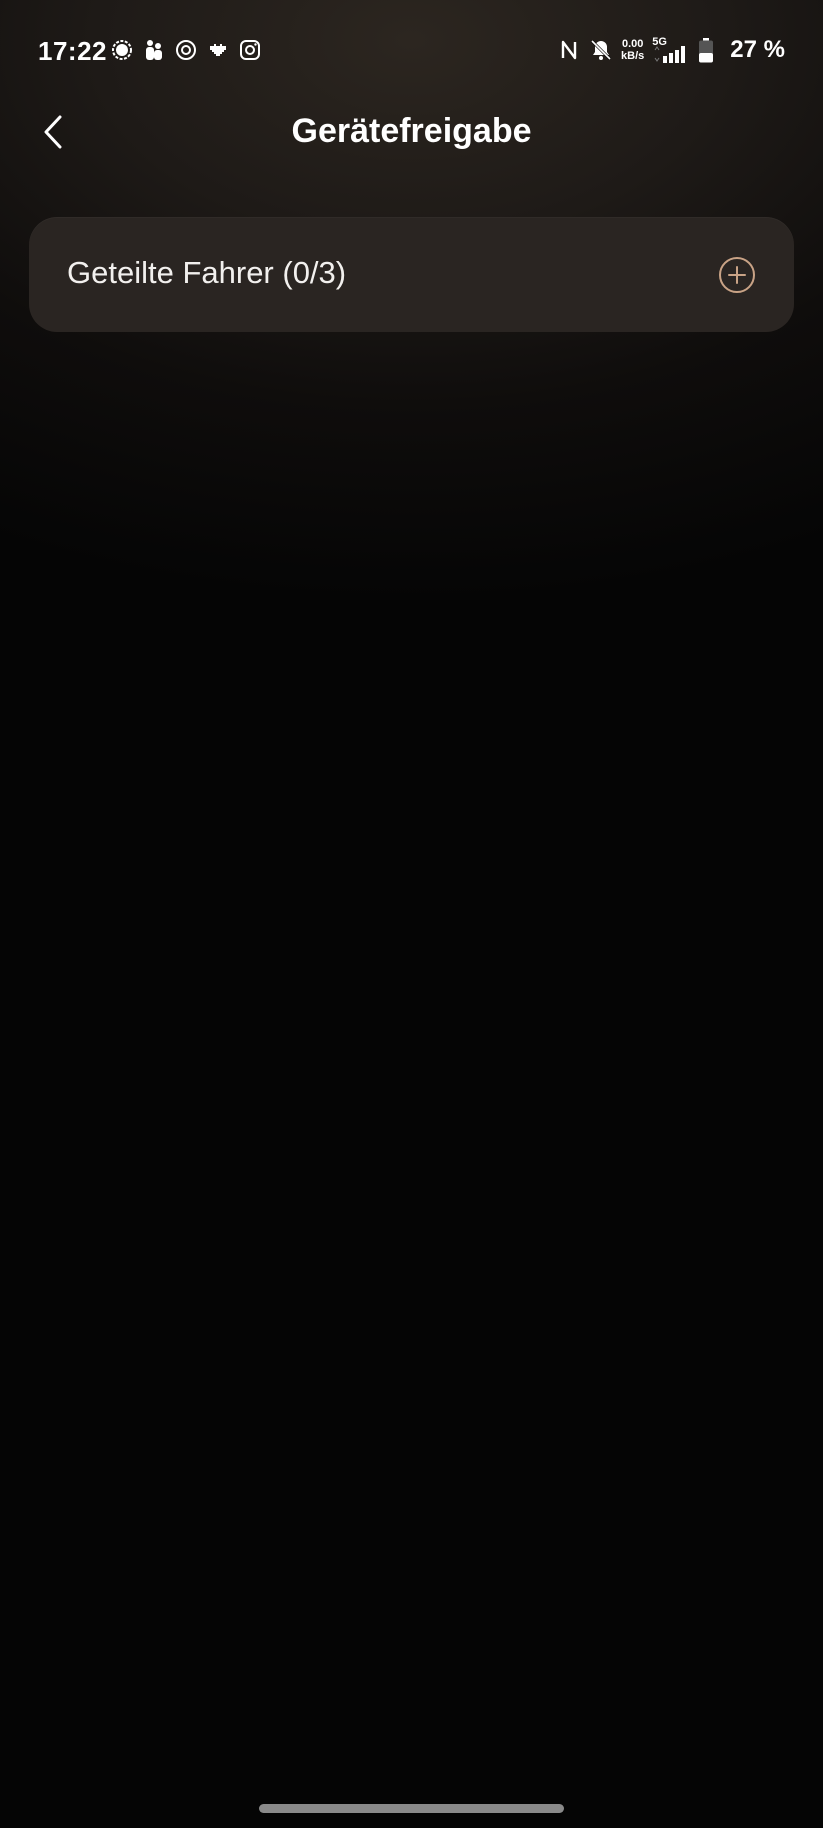  I want to click on page-title: Gerätefreigabe, so click(411, 131).